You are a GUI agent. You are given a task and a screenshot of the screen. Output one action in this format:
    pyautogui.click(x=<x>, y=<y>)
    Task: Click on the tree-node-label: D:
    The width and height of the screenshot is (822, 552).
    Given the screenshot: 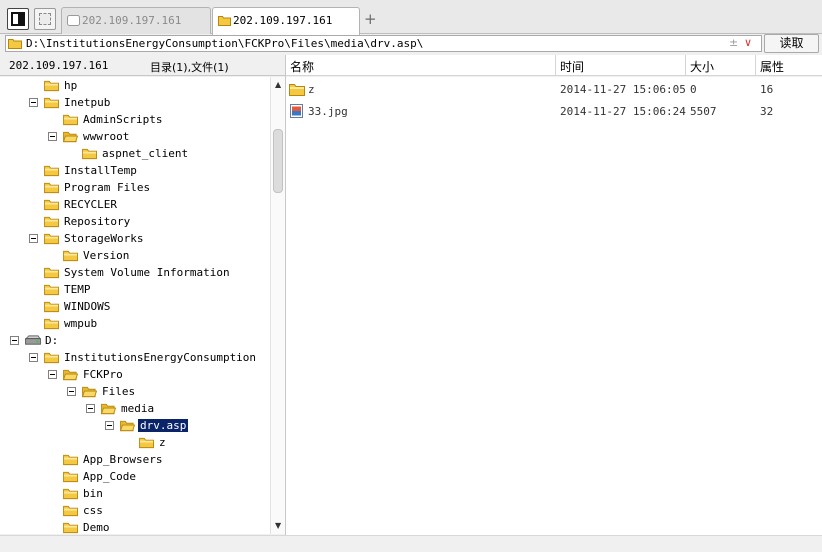 What is the action you would take?
    pyautogui.click(x=52, y=340)
    